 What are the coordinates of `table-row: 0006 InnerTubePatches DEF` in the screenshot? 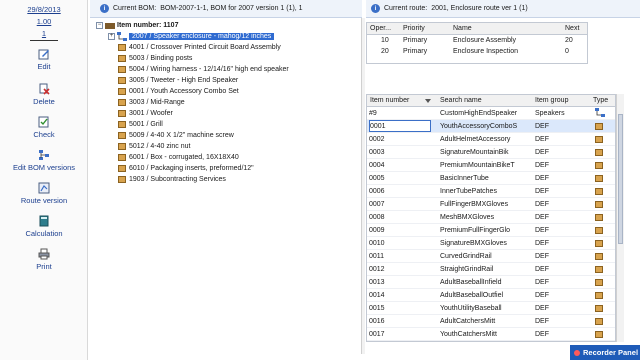 It's located at (491, 191).